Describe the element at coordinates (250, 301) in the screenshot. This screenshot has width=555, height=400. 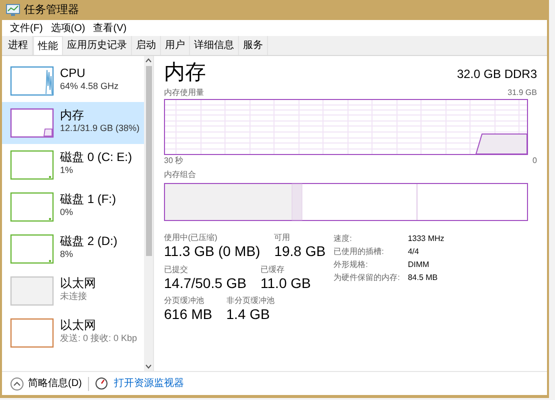
I see `stat-label: 非分页缓冲池` at that location.